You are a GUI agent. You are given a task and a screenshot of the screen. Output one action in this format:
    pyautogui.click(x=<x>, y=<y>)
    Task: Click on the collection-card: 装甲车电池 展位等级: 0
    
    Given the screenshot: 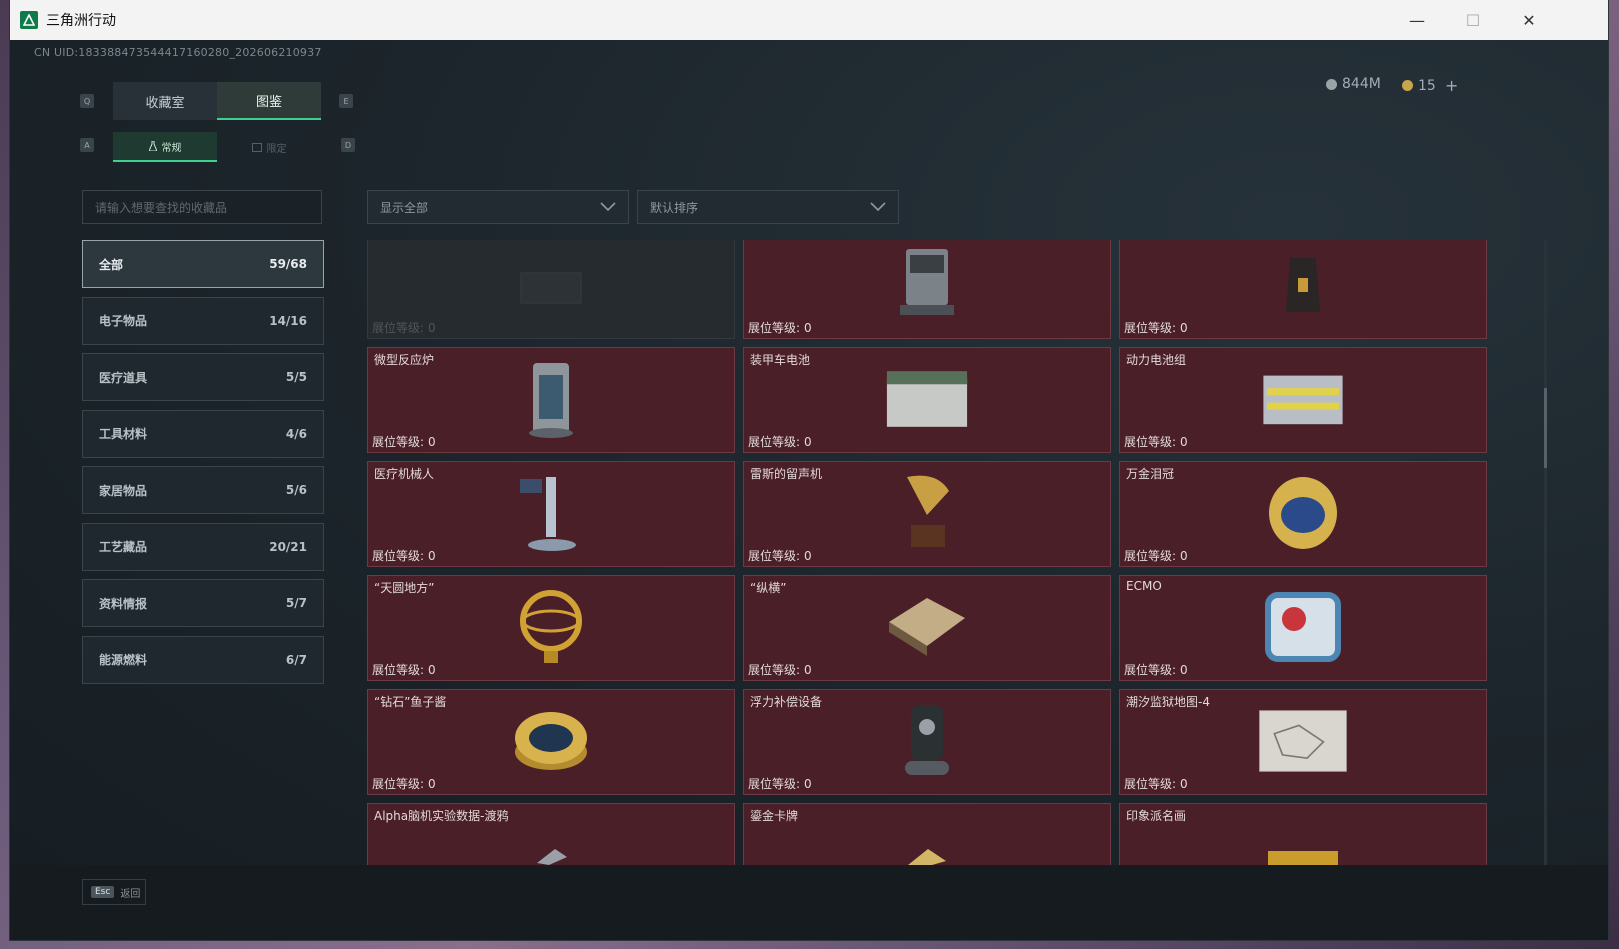 What is the action you would take?
    pyautogui.click(x=927, y=400)
    